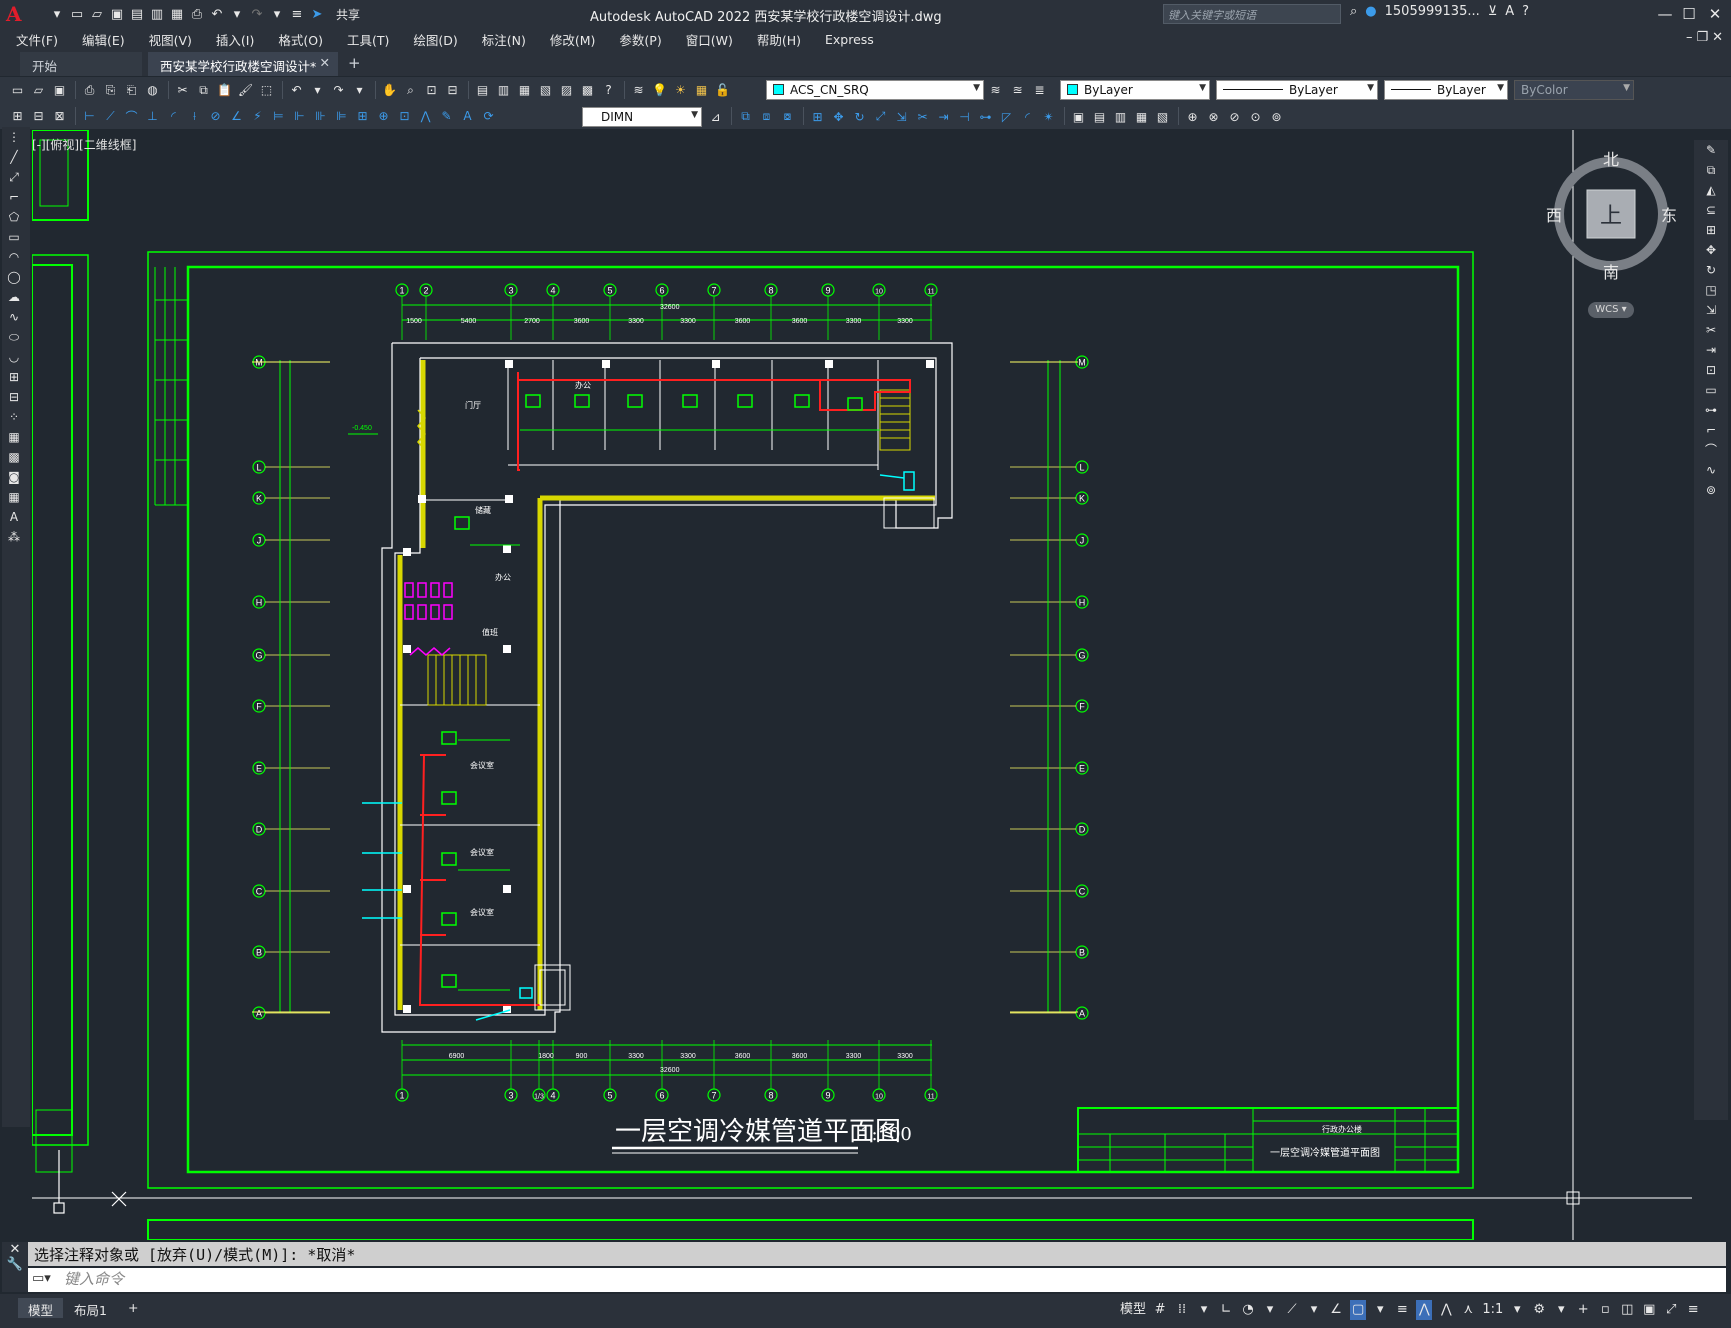  I want to click on layer-lock-icon: 🔓, so click(722, 90).